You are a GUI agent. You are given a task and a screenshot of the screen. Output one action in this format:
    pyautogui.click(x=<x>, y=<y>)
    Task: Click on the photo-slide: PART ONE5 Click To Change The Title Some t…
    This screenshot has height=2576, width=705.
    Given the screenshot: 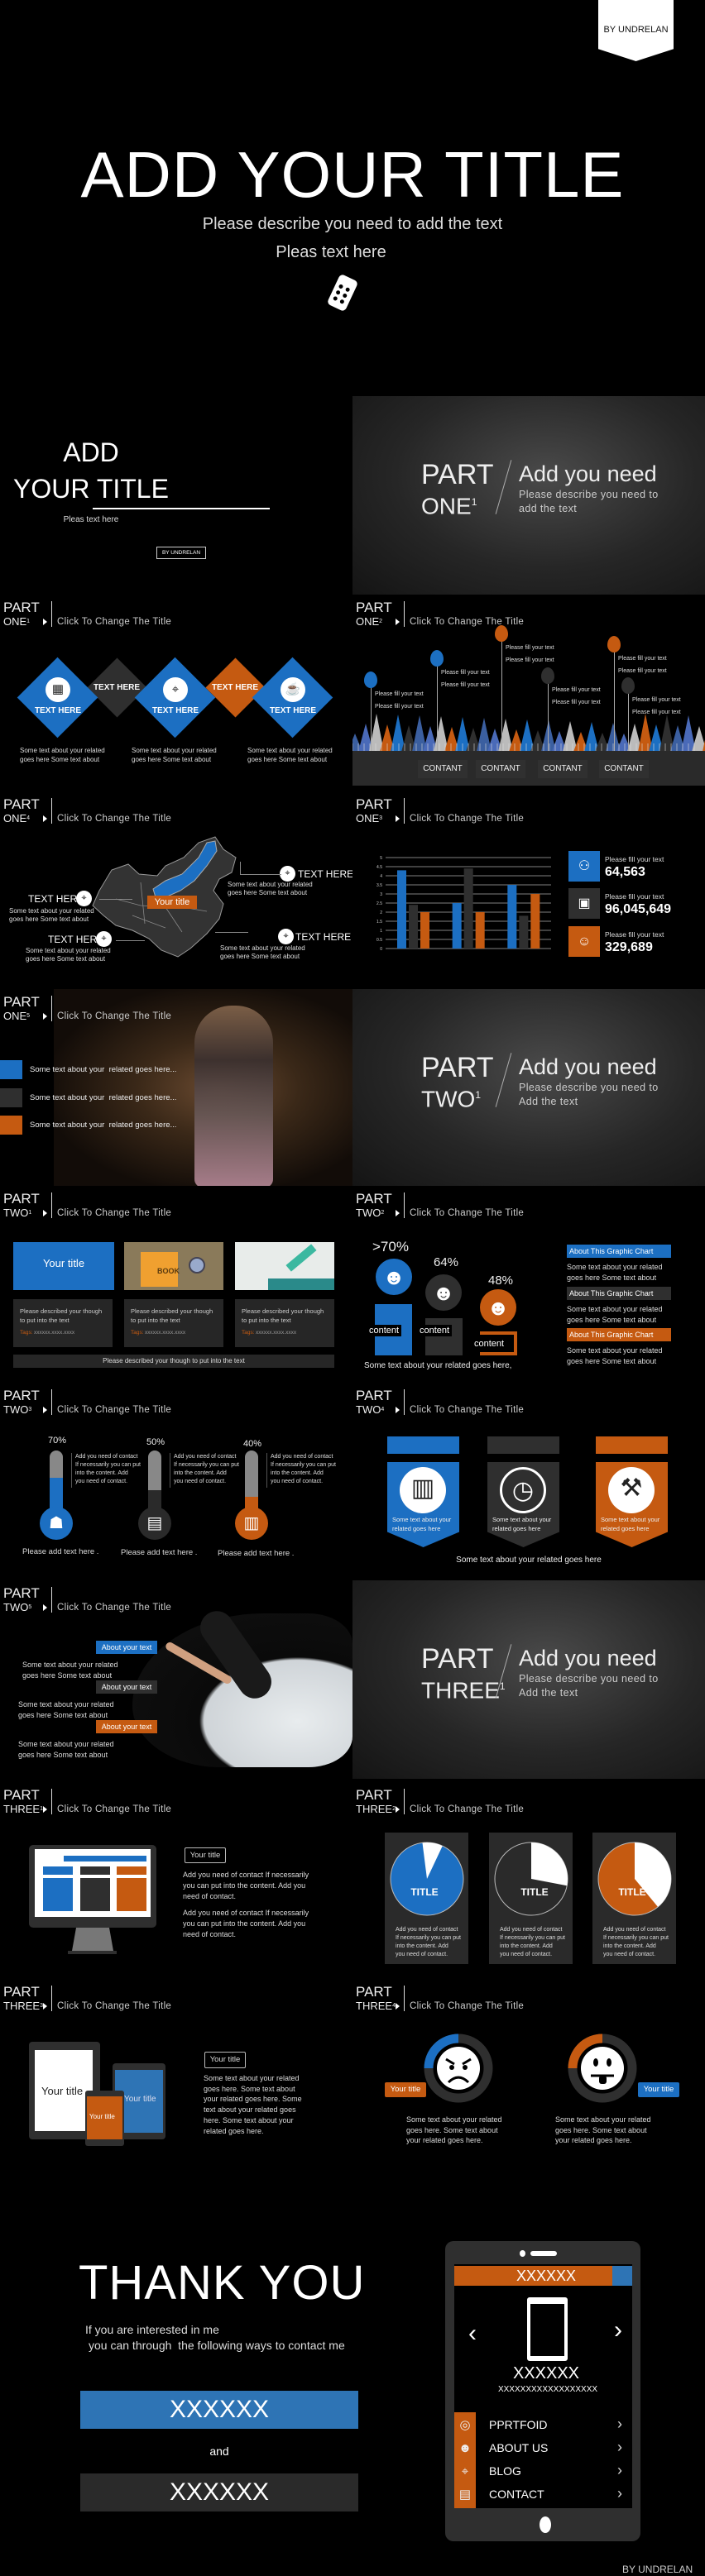 What is the action you would take?
    pyautogui.click(x=176, y=1088)
    